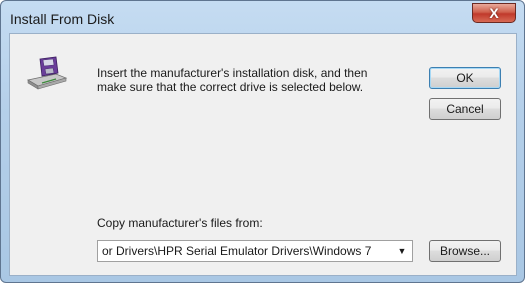 The width and height of the screenshot is (527, 285). What do you see at coordinates (402, 251) in the screenshot?
I see `chevron-down-icon: ▼` at bounding box center [402, 251].